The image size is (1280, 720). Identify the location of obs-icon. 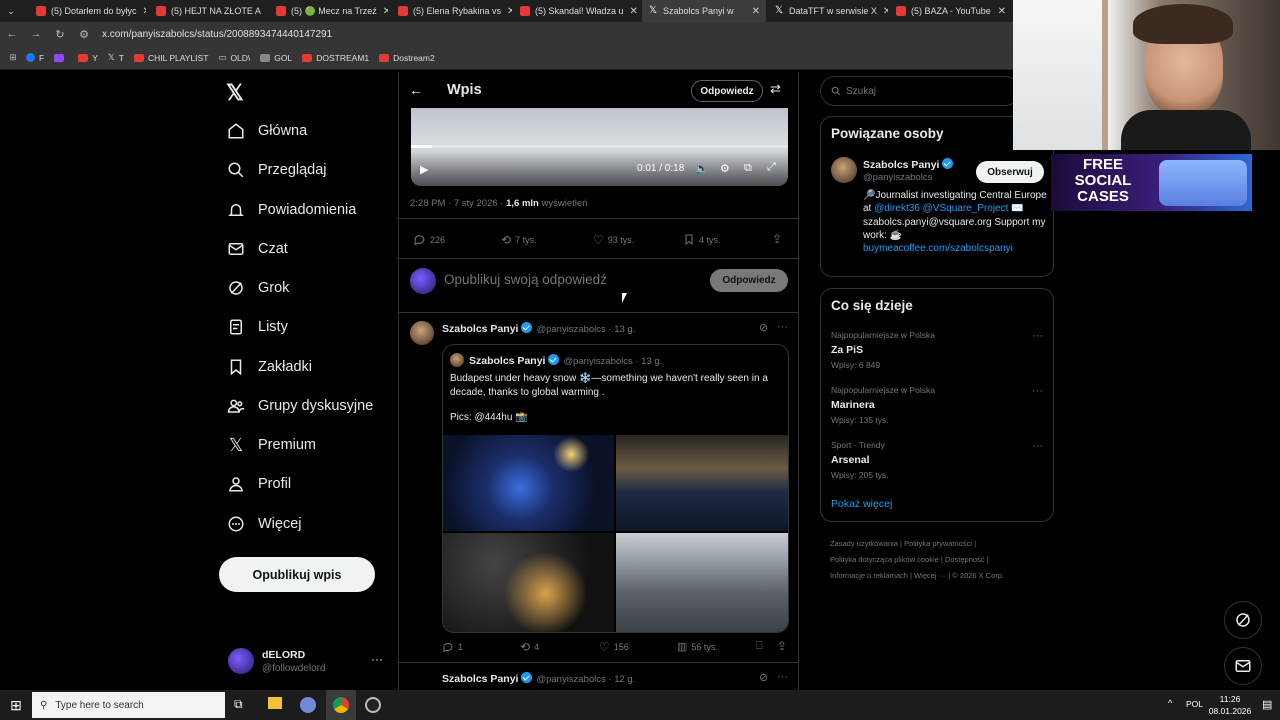
(373, 705).